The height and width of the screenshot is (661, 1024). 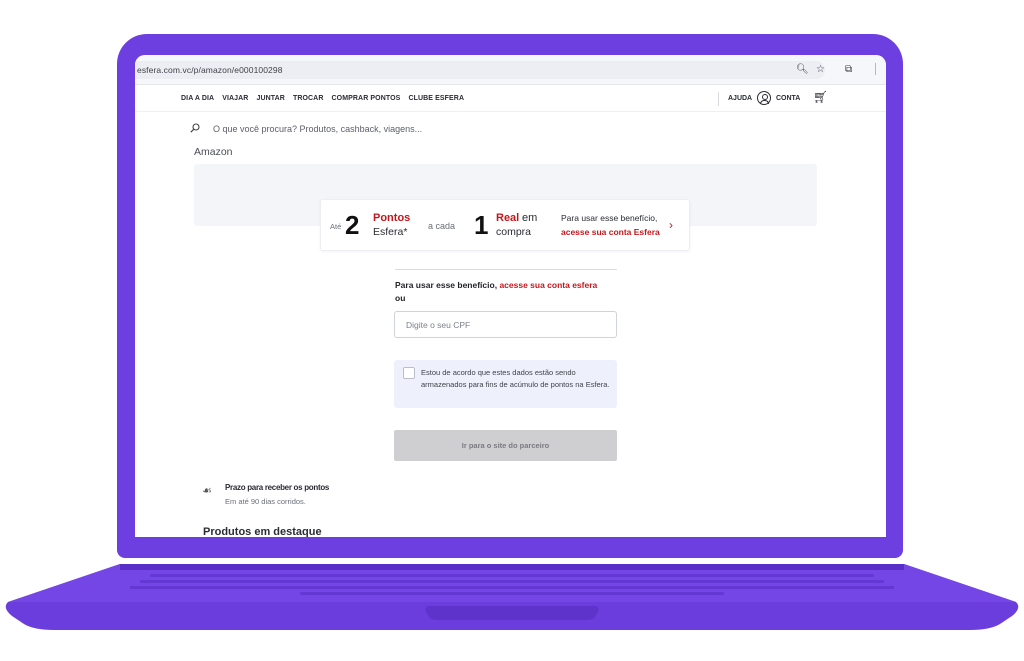 I want to click on promo-real-number: 1, so click(x=481, y=225).